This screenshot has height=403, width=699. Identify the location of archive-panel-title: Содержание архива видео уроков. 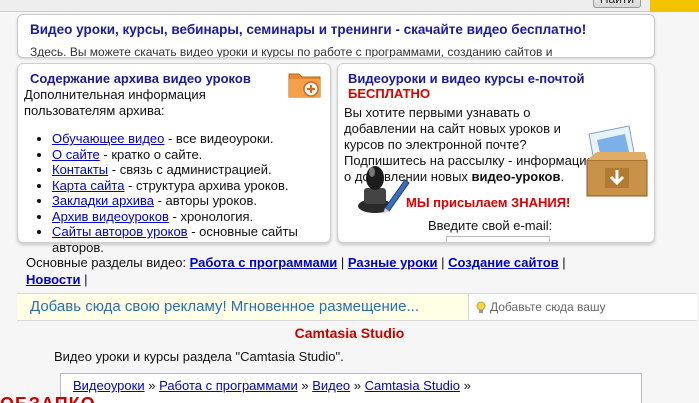
(140, 78).